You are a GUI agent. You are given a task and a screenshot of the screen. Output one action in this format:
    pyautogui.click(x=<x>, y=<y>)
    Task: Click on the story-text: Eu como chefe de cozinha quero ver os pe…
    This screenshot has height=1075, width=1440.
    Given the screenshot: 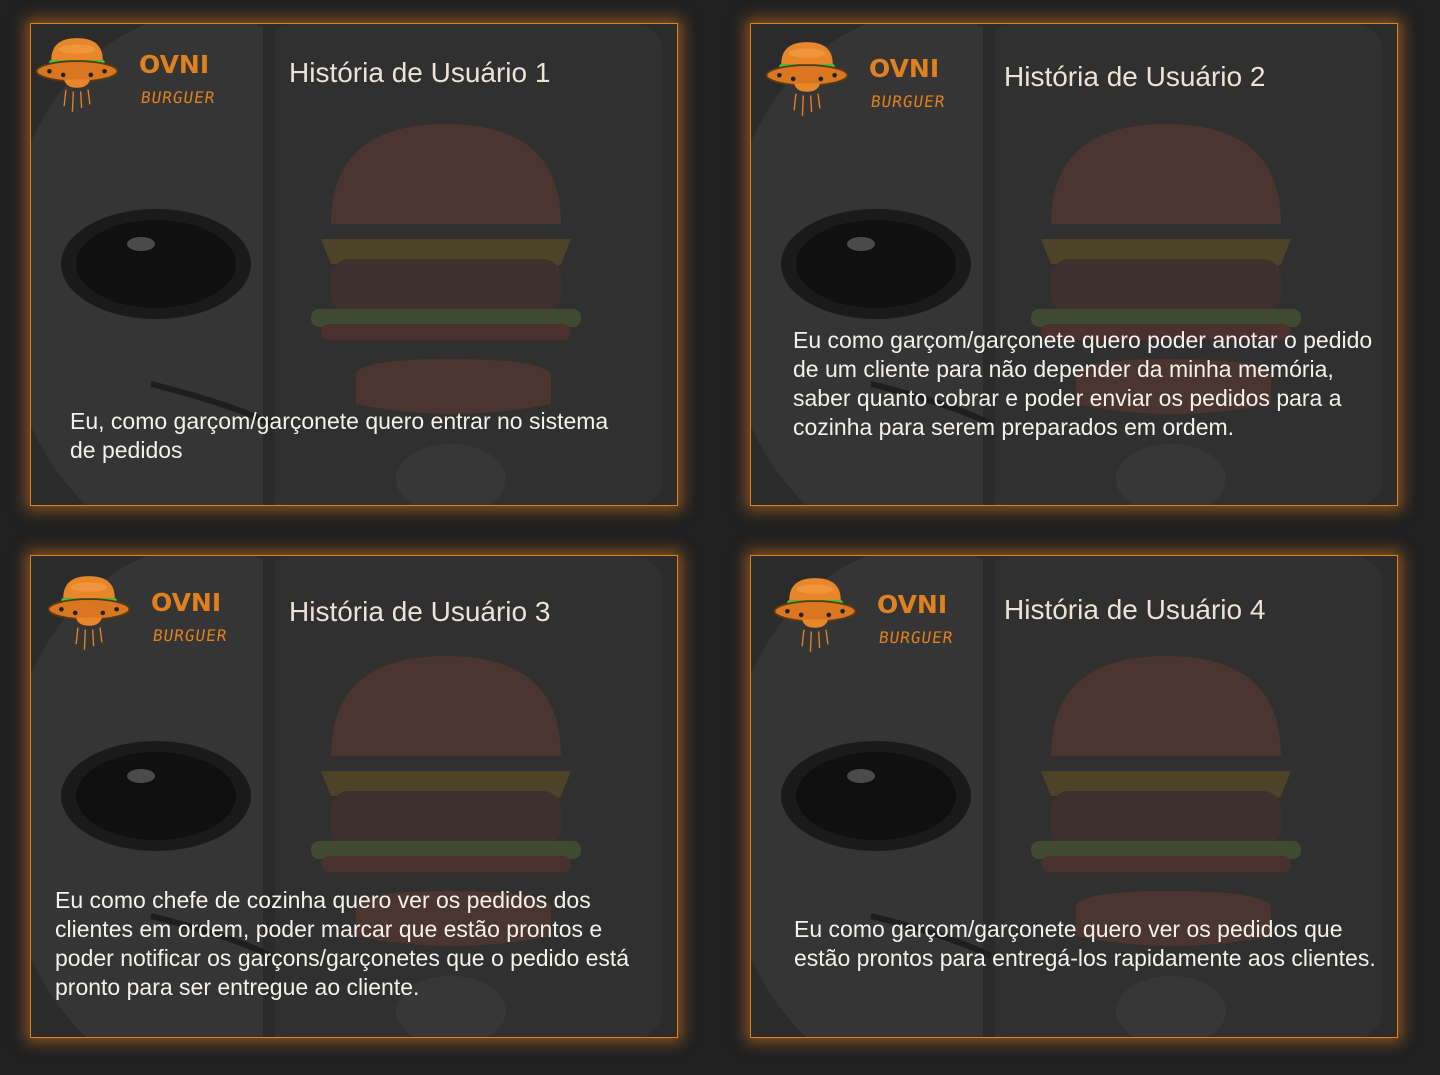 What is the action you would take?
    pyautogui.click(x=342, y=943)
    